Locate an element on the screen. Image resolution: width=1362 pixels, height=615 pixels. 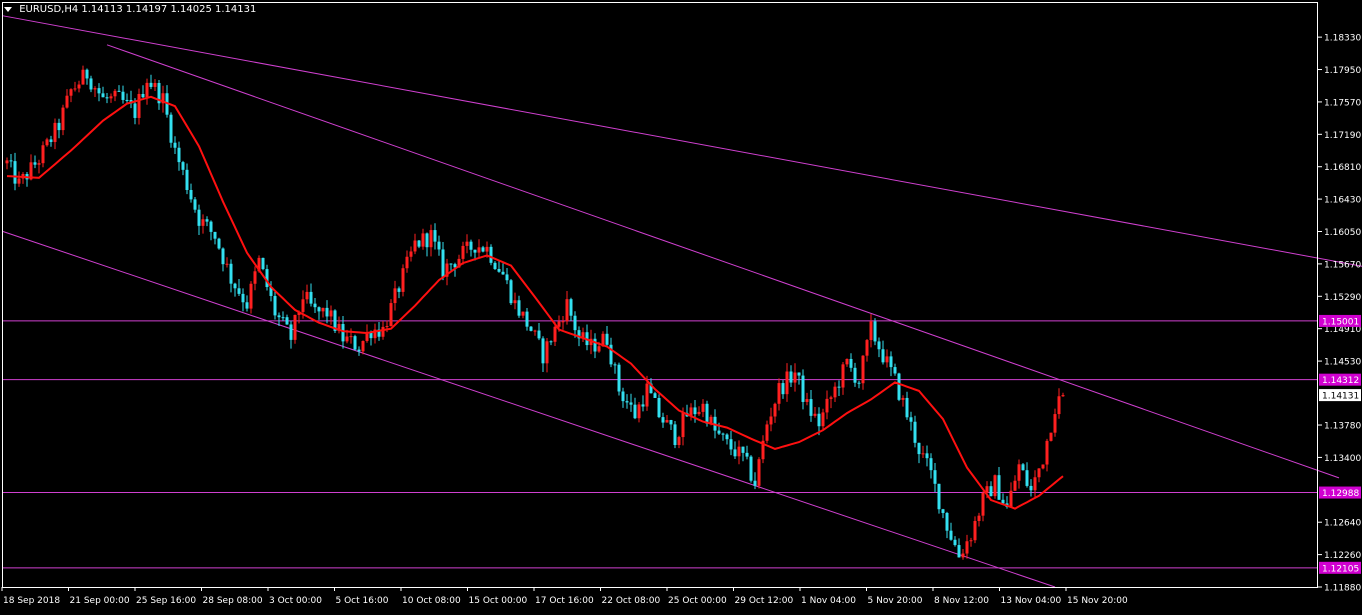
y-tick-label: 1.16050 is located at coordinates (1342, 233).